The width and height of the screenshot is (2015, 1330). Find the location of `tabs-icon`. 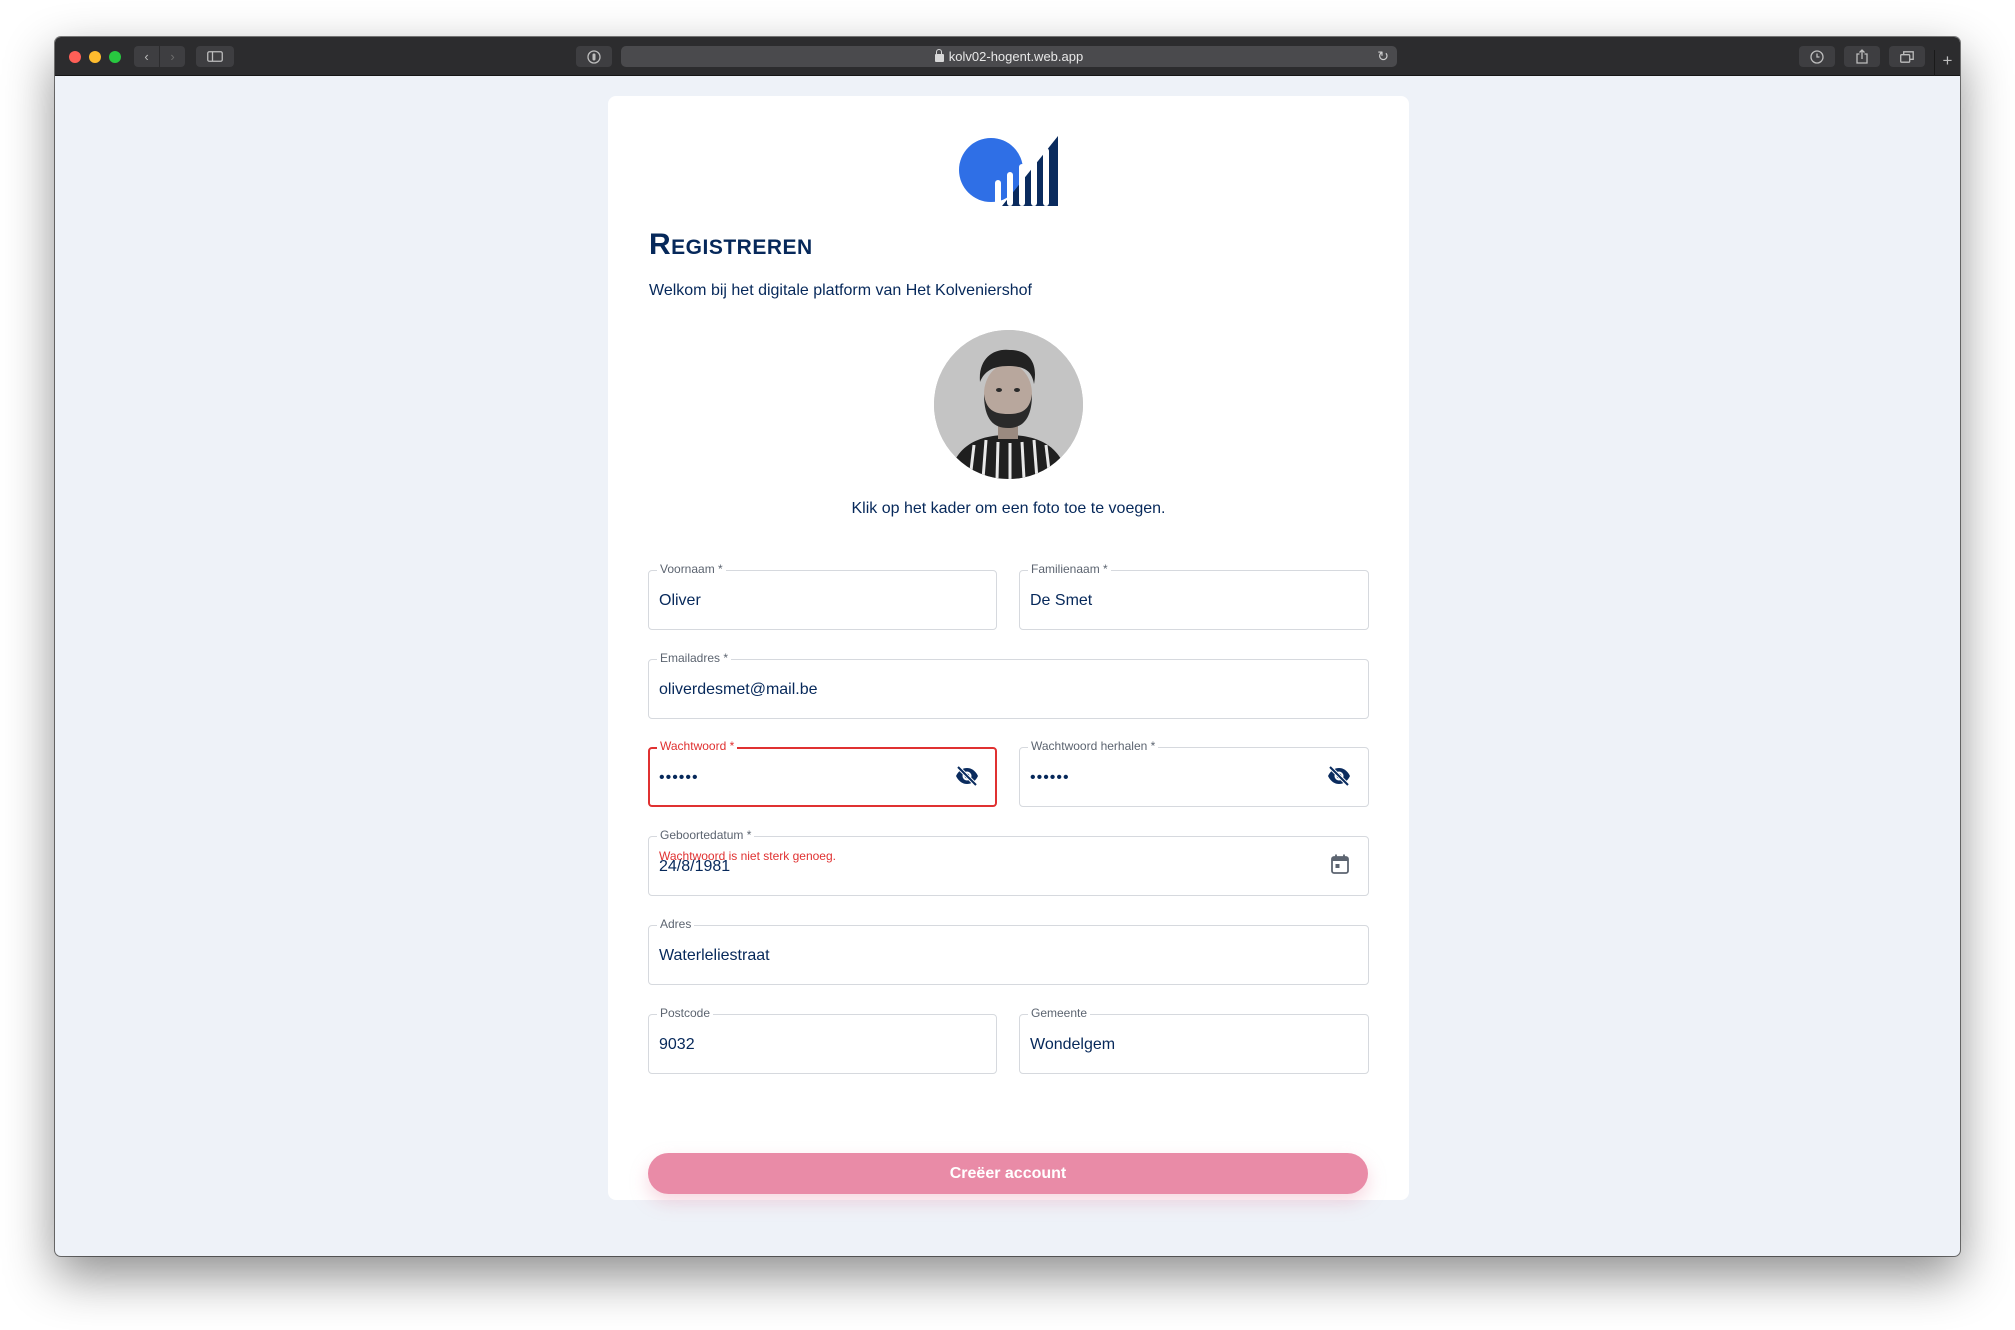

tabs-icon is located at coordinates (1907, 56).